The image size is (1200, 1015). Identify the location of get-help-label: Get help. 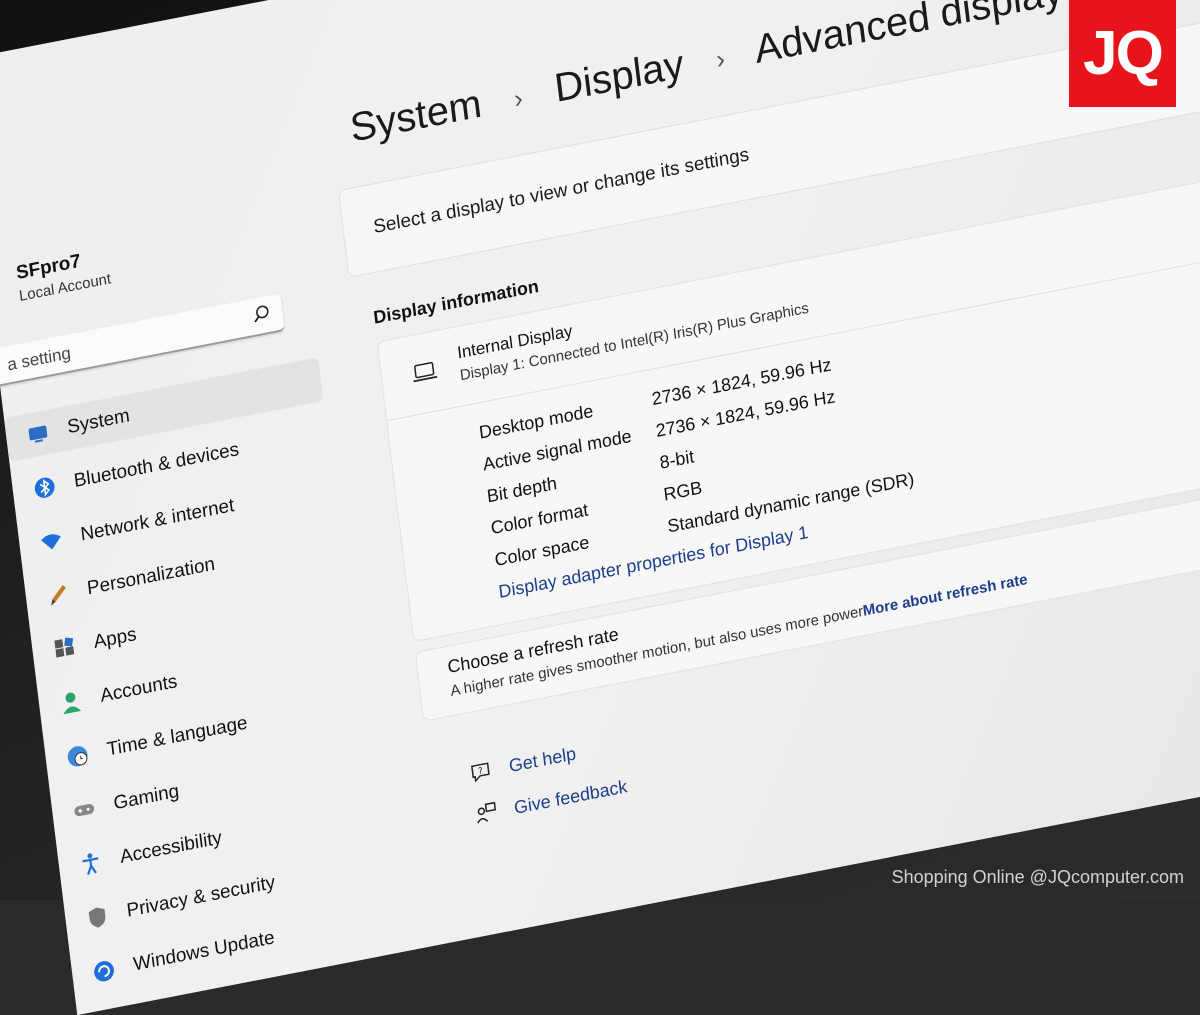
(542, 759).